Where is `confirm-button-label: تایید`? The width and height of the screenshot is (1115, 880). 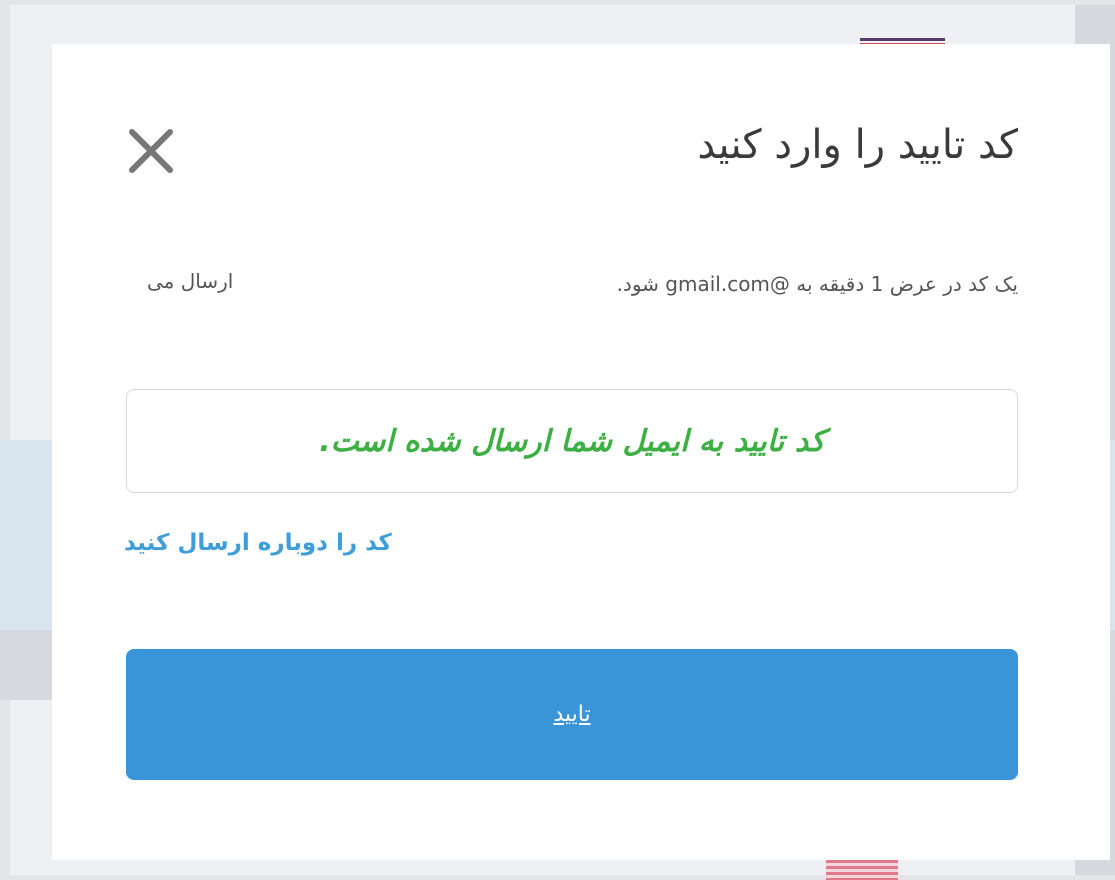 confirm-button-label: تایید is located at coordinates (572, 714).